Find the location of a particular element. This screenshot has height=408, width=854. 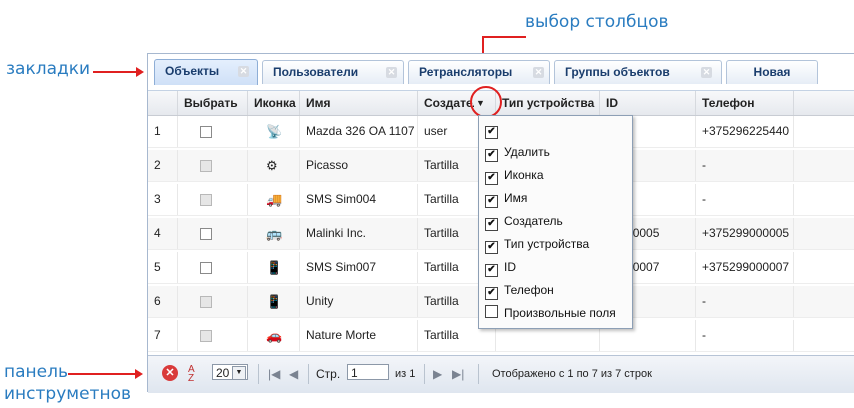

column-menu-item: ✔ ID is located at coordinates (500, 267).